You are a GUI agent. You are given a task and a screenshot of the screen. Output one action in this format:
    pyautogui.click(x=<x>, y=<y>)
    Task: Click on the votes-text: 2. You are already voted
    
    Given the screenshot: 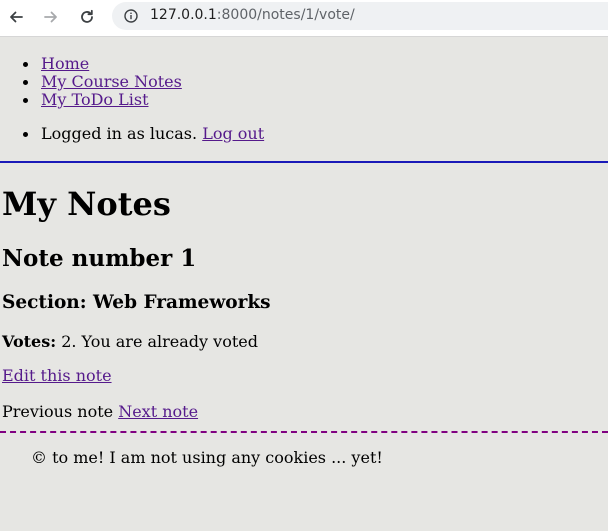 What is the action you would take?
    pyautogui.click(x=159, y=341)
    